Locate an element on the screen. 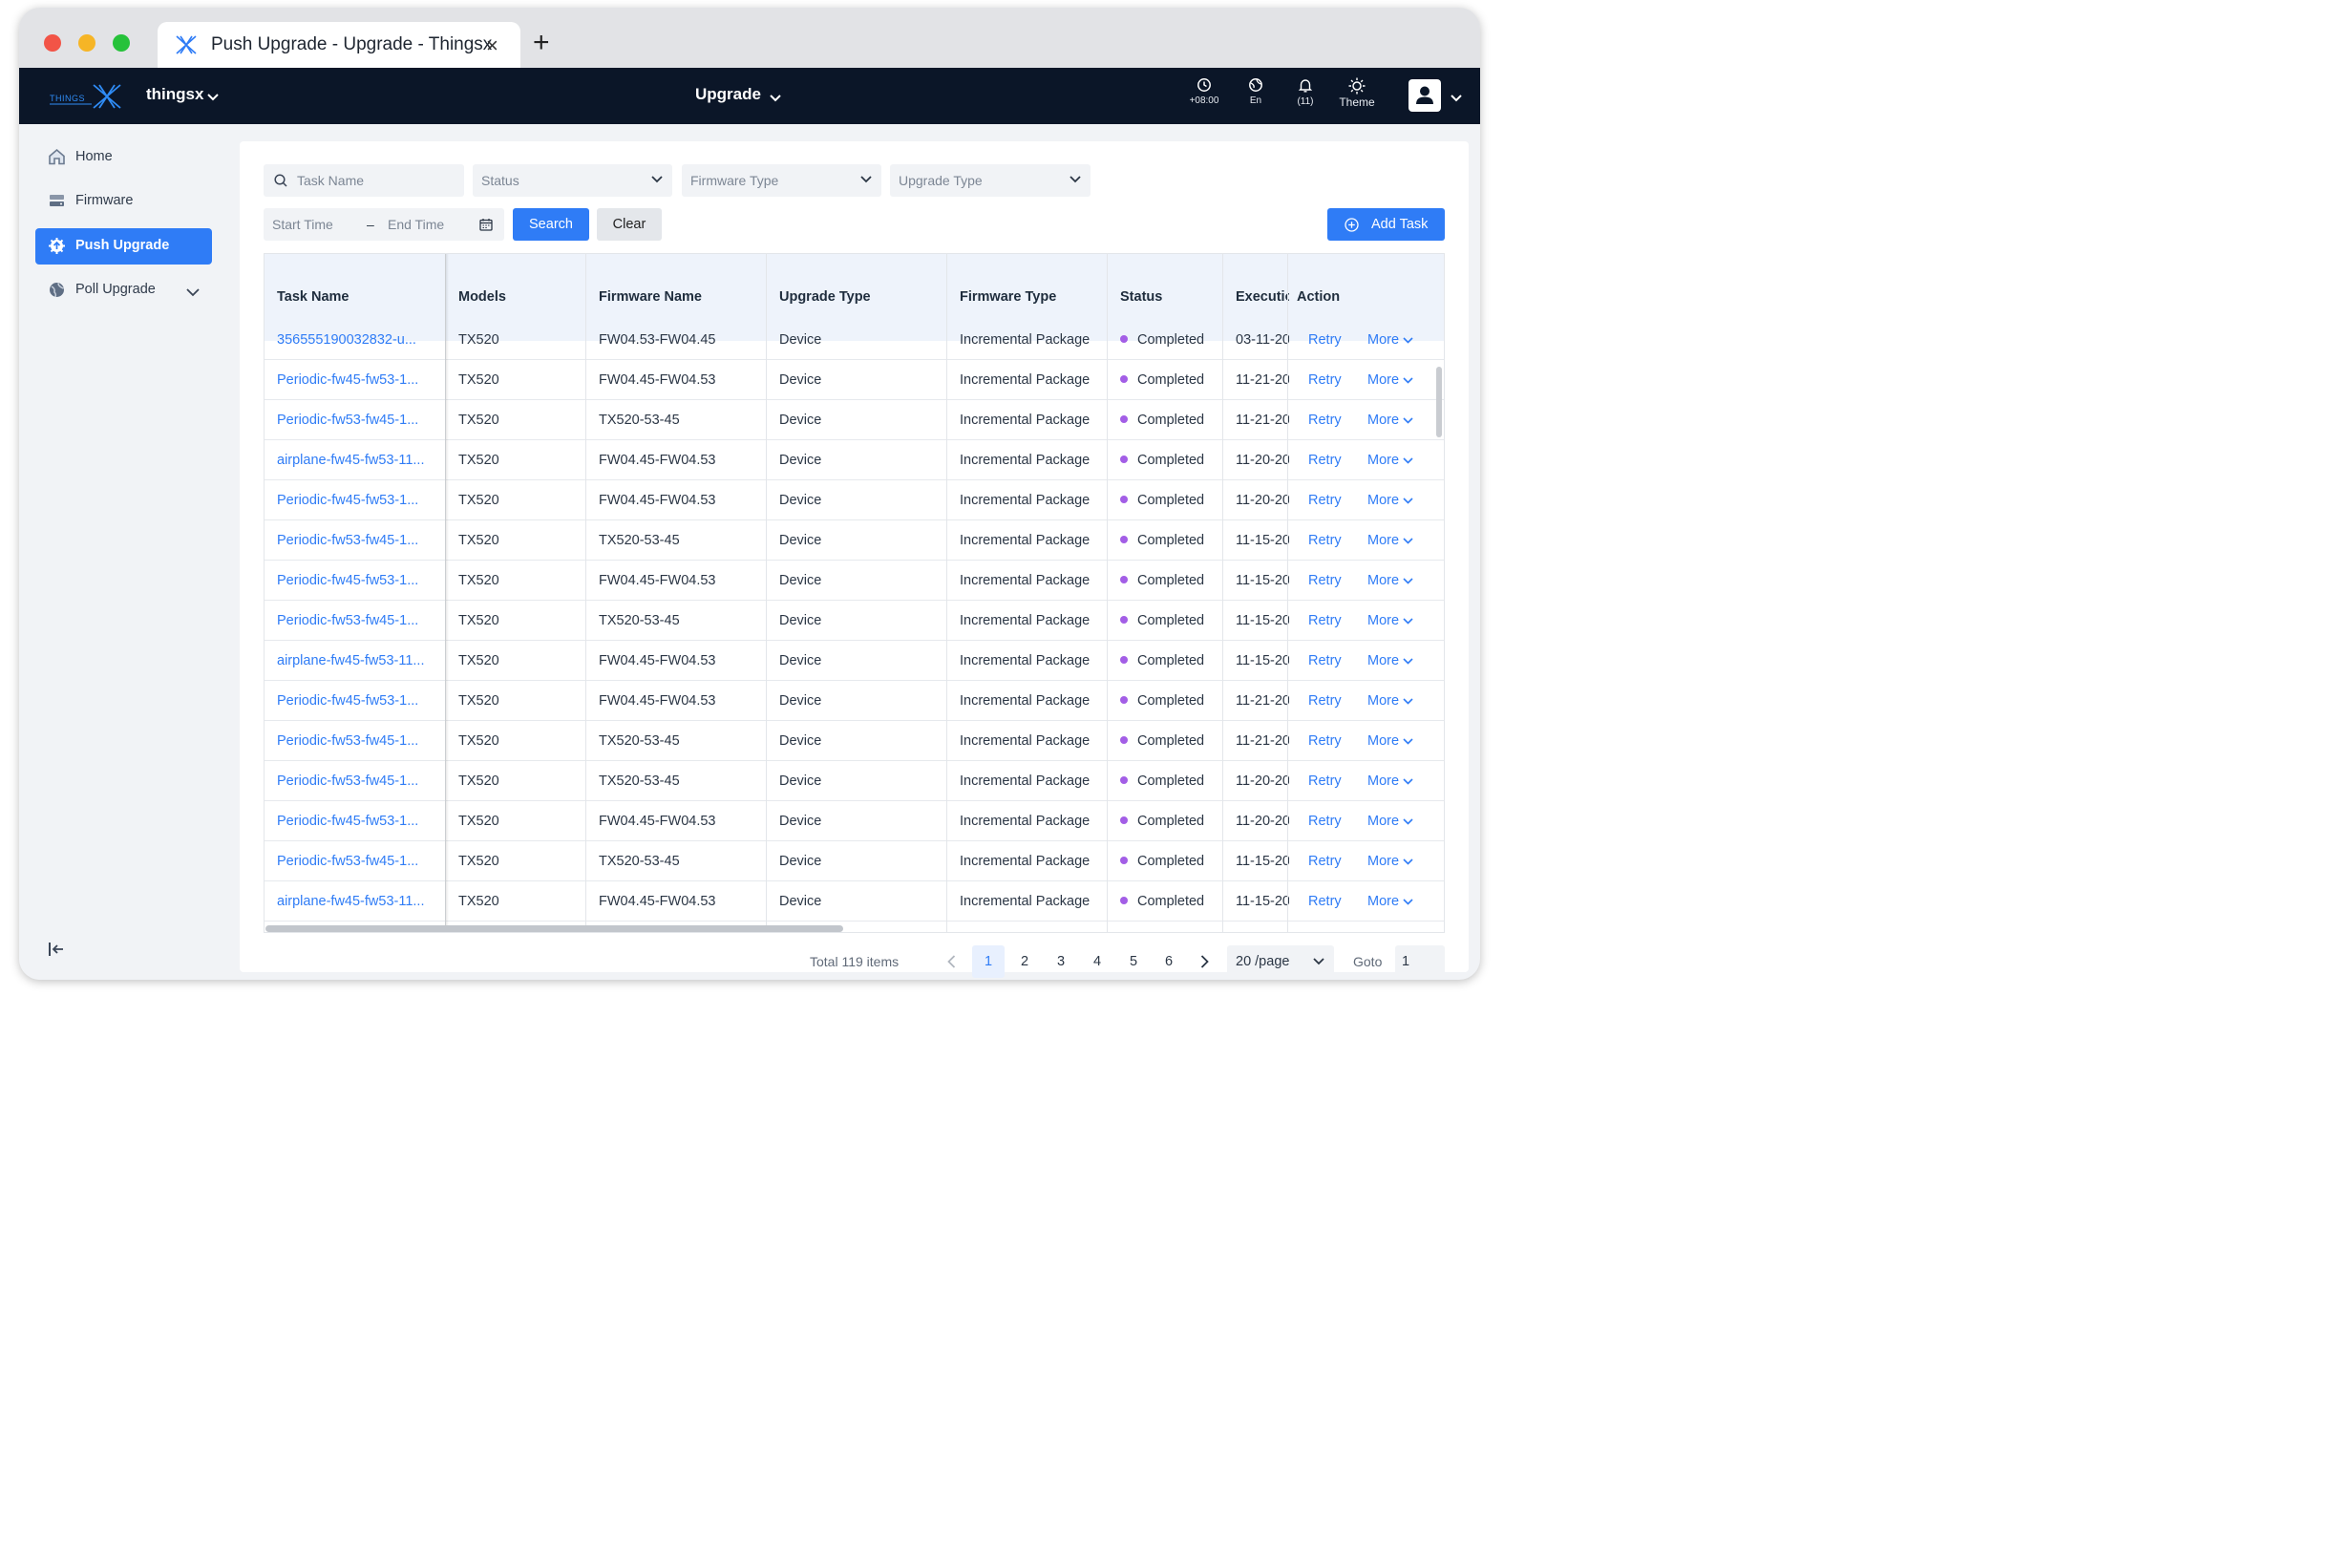 Image resolution: width=2351 pixels, height=1568 pixels. sidebar-item-home: Home is located at coordinates (124, 157).